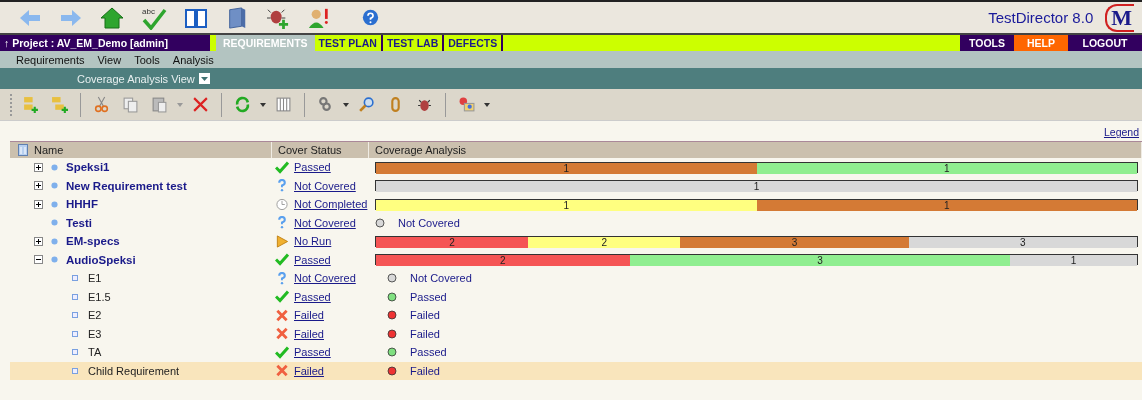 The height and width of the screenshot is (400, 1142). What do you see at coordinates (50, 59) in the screenshot?
I see `menu-item: Requirements` at bounding box center [50, 59].